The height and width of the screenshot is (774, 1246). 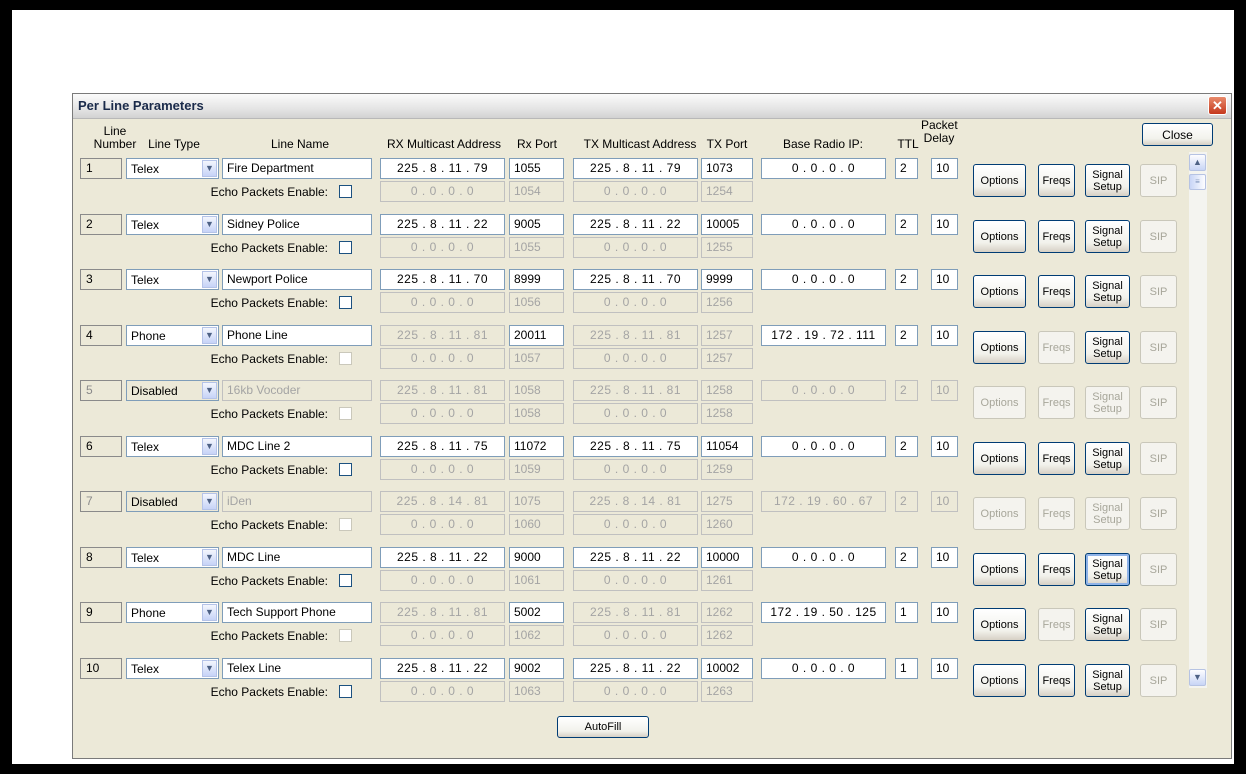 What do you see at coordinates (442, 168) in the screenshot?
I see `rx-multicast-address: 225 . 8 . 11 . 79` at bounding box center [442, 168].